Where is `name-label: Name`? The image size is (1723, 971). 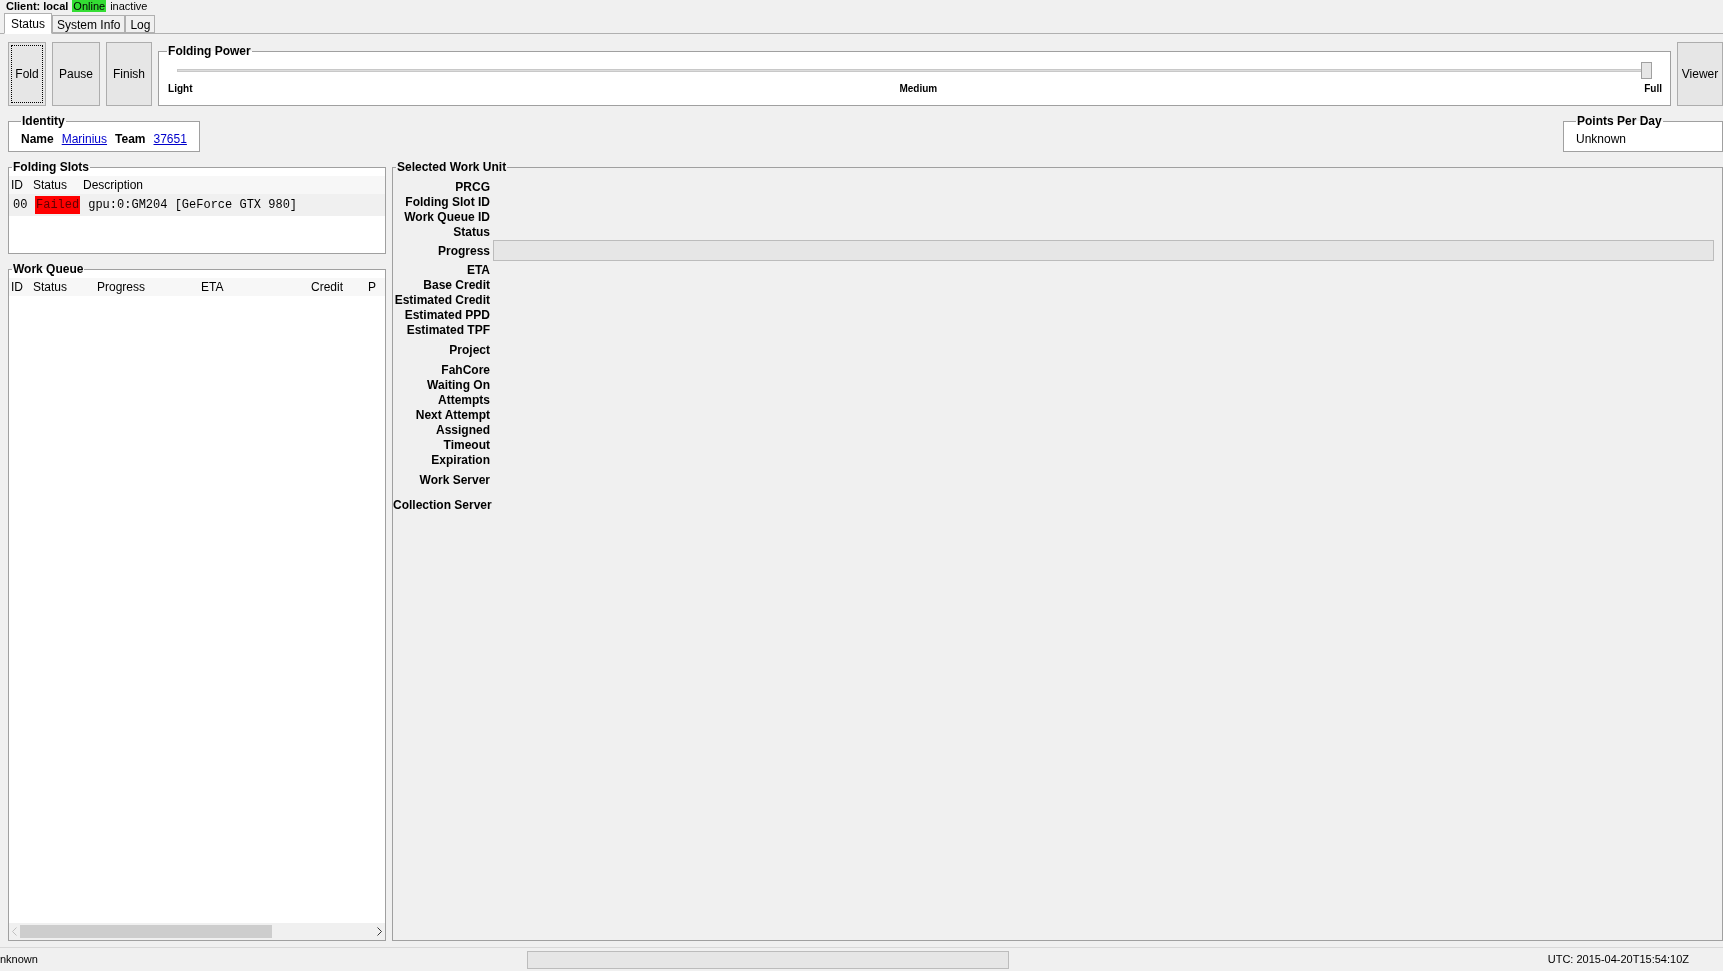 name-label: Name is located at coordinates (37, 139).